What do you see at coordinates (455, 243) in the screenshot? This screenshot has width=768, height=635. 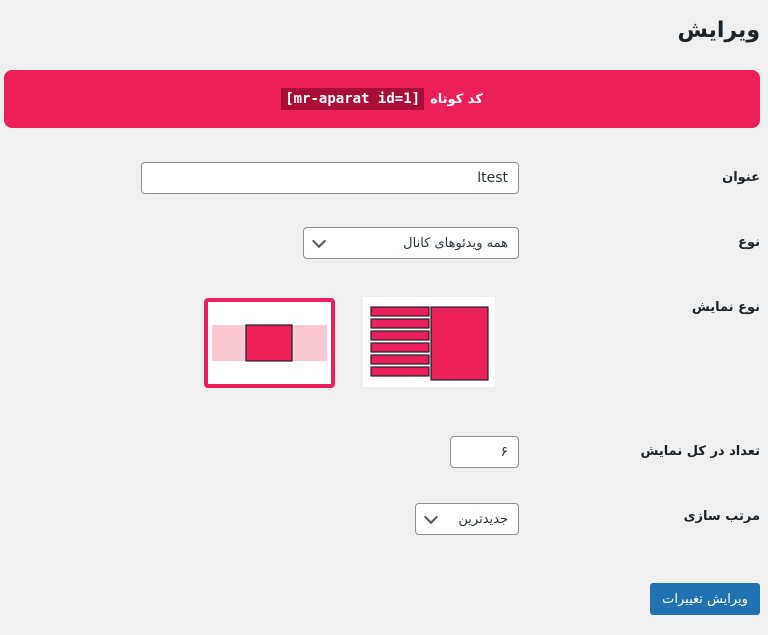 I see `type-select-value: همه ویدئوهای کانال` at bounding box center [455, 243].